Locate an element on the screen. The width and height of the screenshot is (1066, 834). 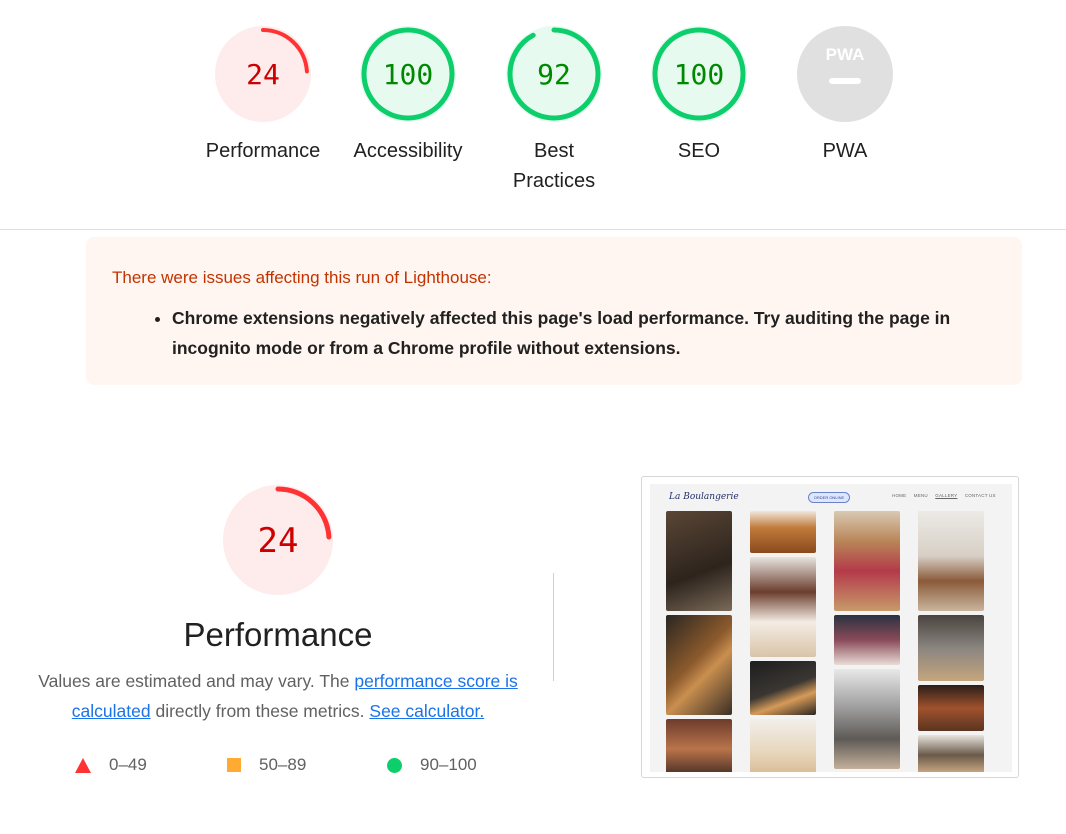
desc-text-1: Values are estimated and may vary. The is located at coordinates (196, 681).